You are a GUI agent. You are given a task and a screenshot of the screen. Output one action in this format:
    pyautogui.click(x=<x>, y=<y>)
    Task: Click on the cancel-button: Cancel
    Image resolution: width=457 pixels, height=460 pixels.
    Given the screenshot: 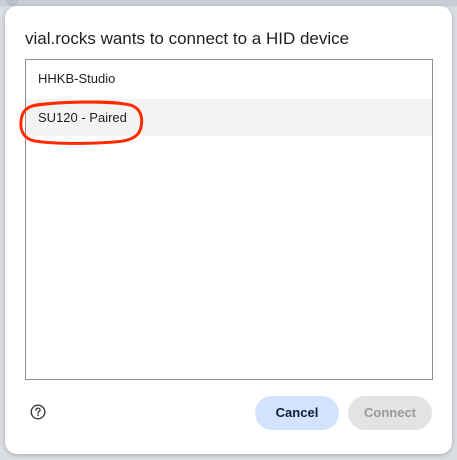 What is the action you would take?
    pyautogui.click(x=297, y=413)
    